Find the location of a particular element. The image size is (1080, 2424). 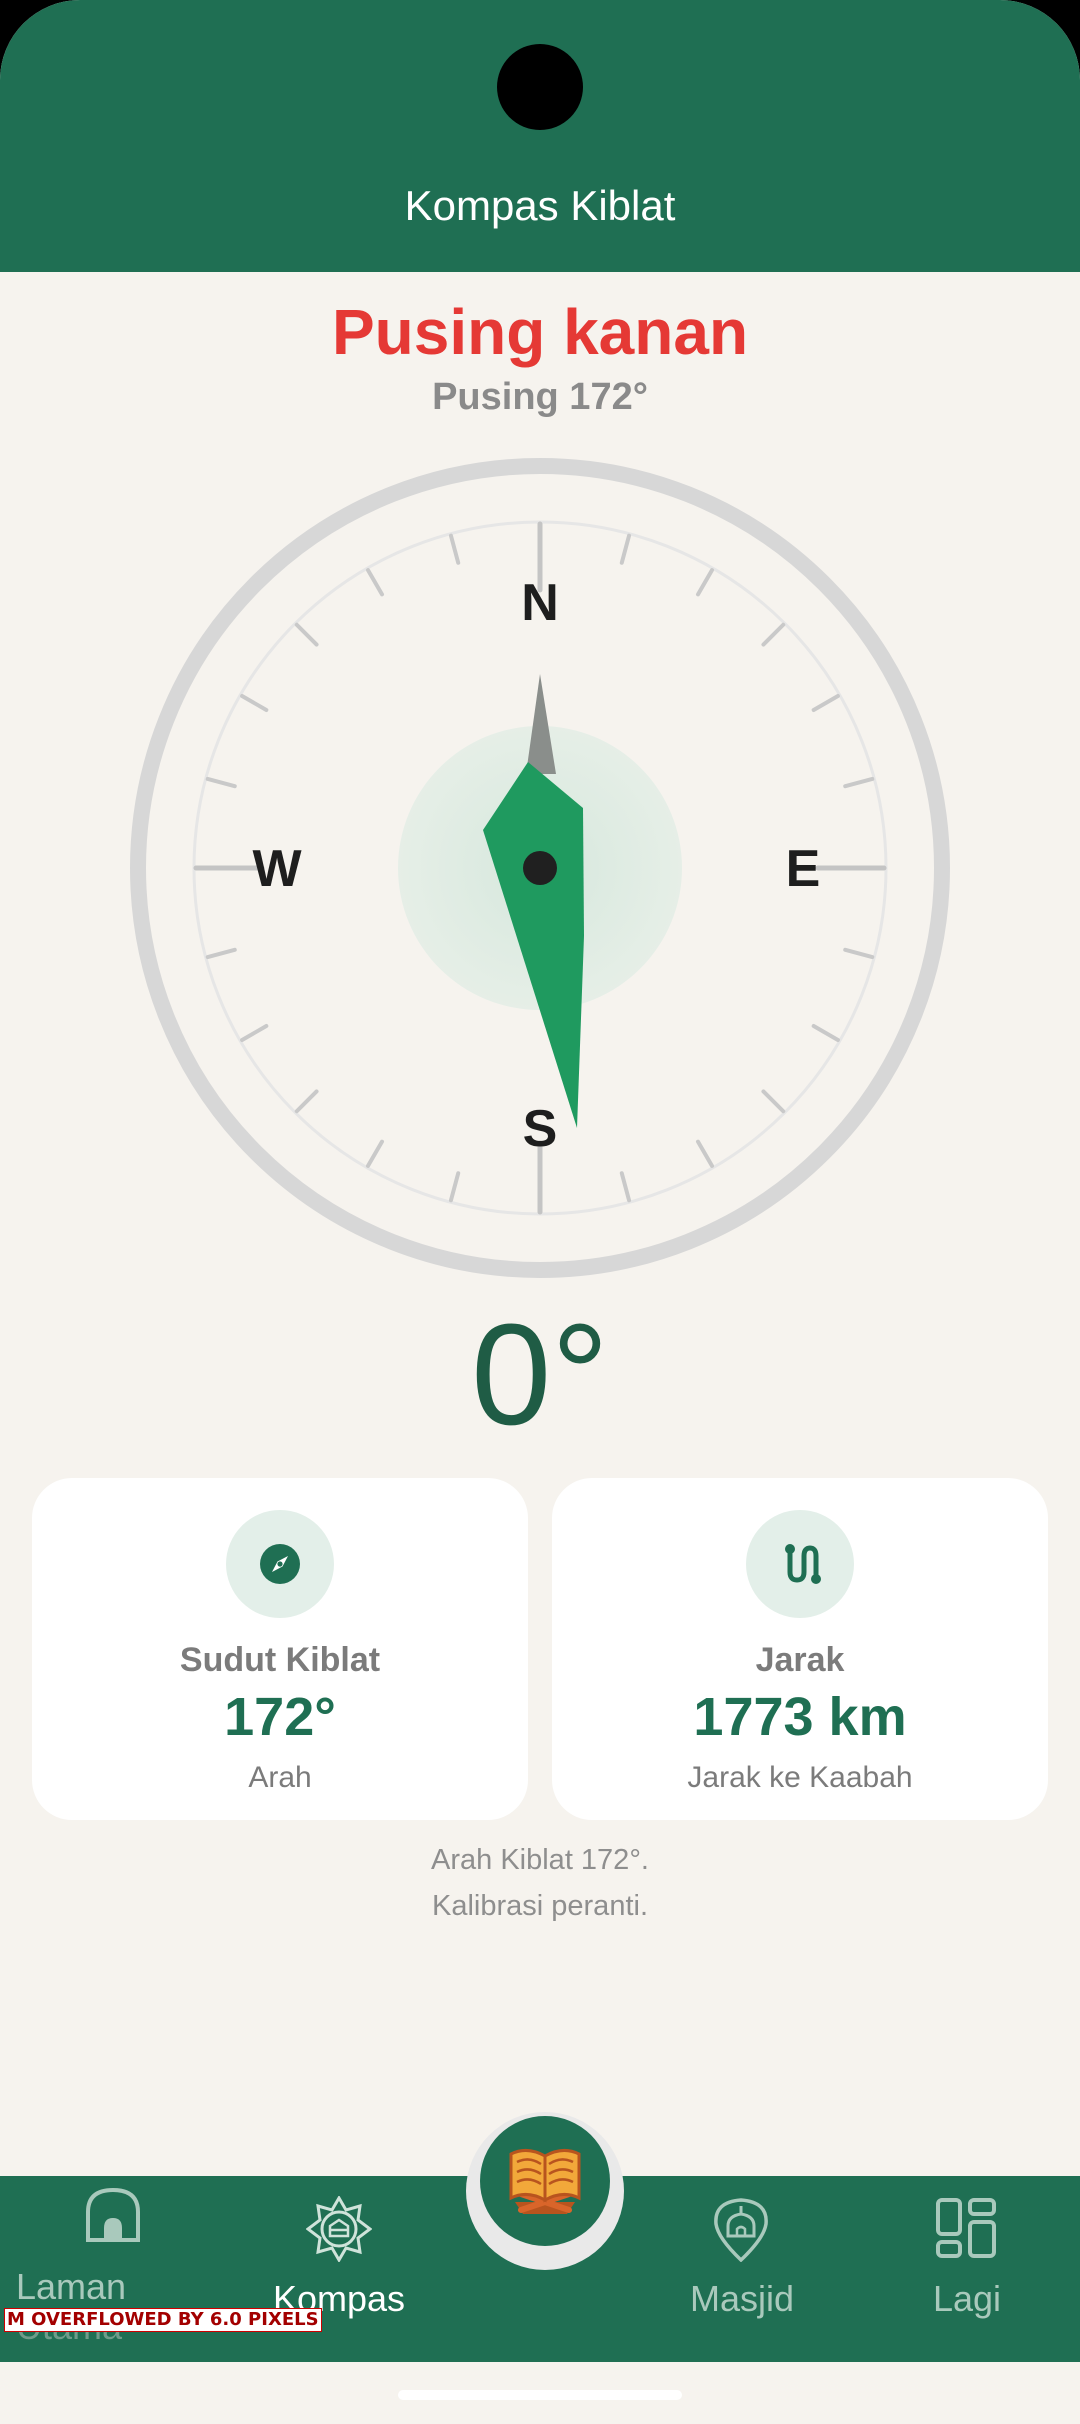

page-title: Kompas Kiblat is located at coordinates (540, 205).